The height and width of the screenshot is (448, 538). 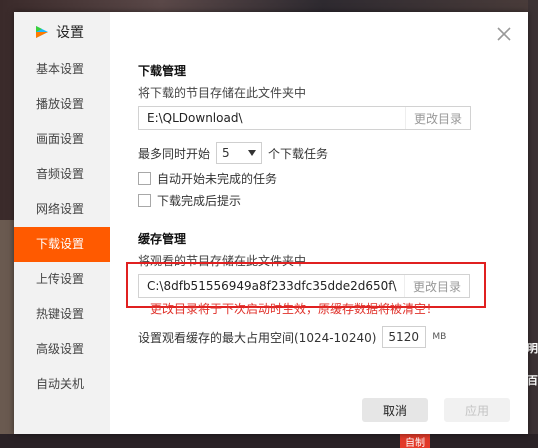 I want to click on notify-label: 下载完成后提示, so click(x=199, y=201).